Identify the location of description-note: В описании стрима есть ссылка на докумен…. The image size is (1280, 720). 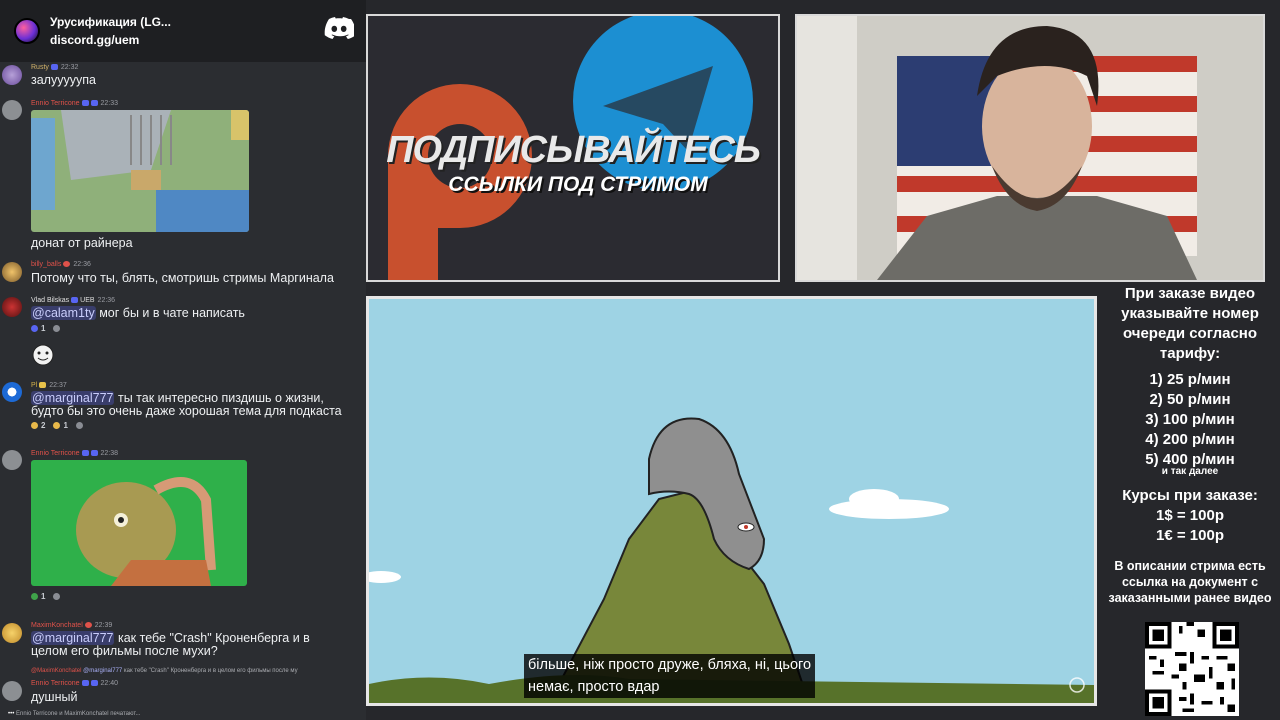
(1190, 582).